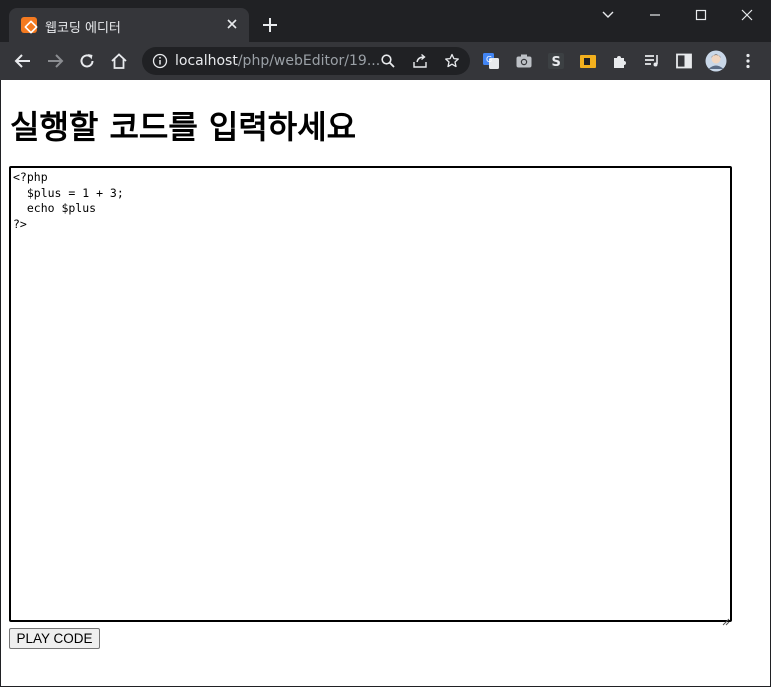 The width and height of the screenshot is (771, 687). I want to click on zoom-search-icon, so click(388, 61).